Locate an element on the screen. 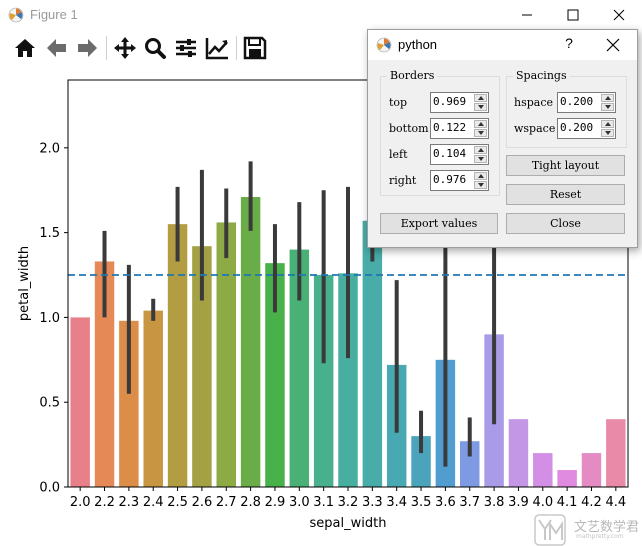  wspace-spinbox is located at coordinates (586, 128).